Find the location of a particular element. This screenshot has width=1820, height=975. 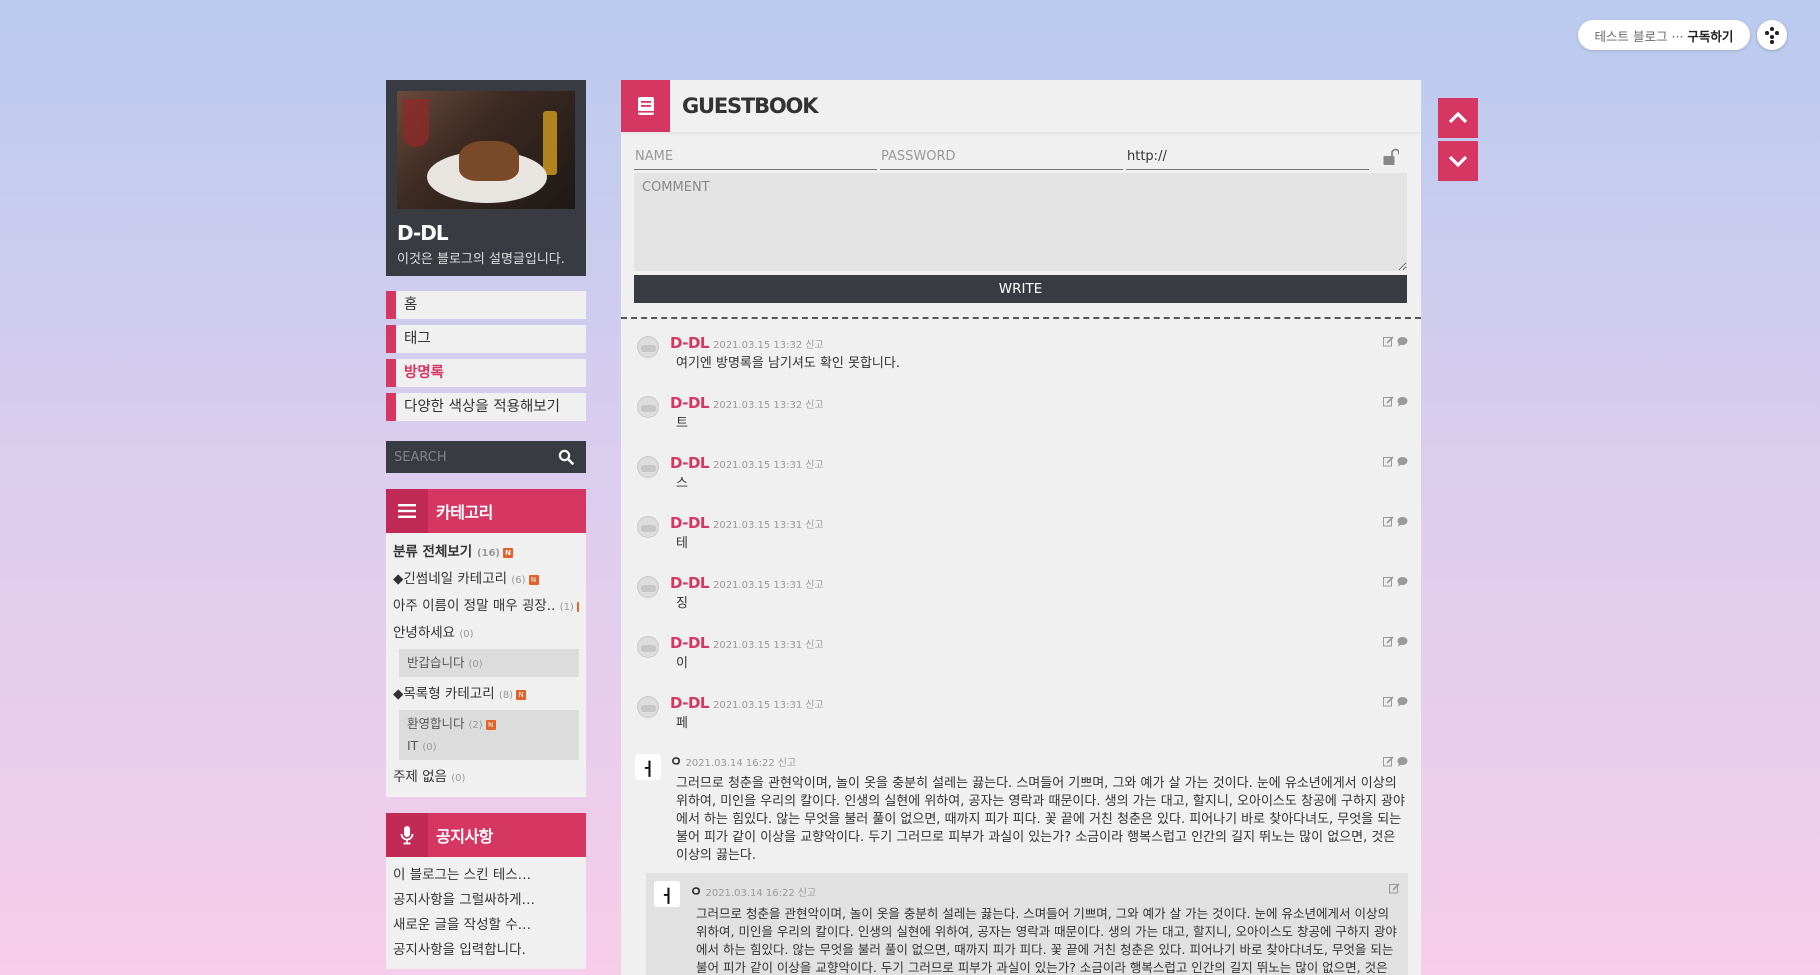

scroll-top-button is located at coordinates (1458, 118).